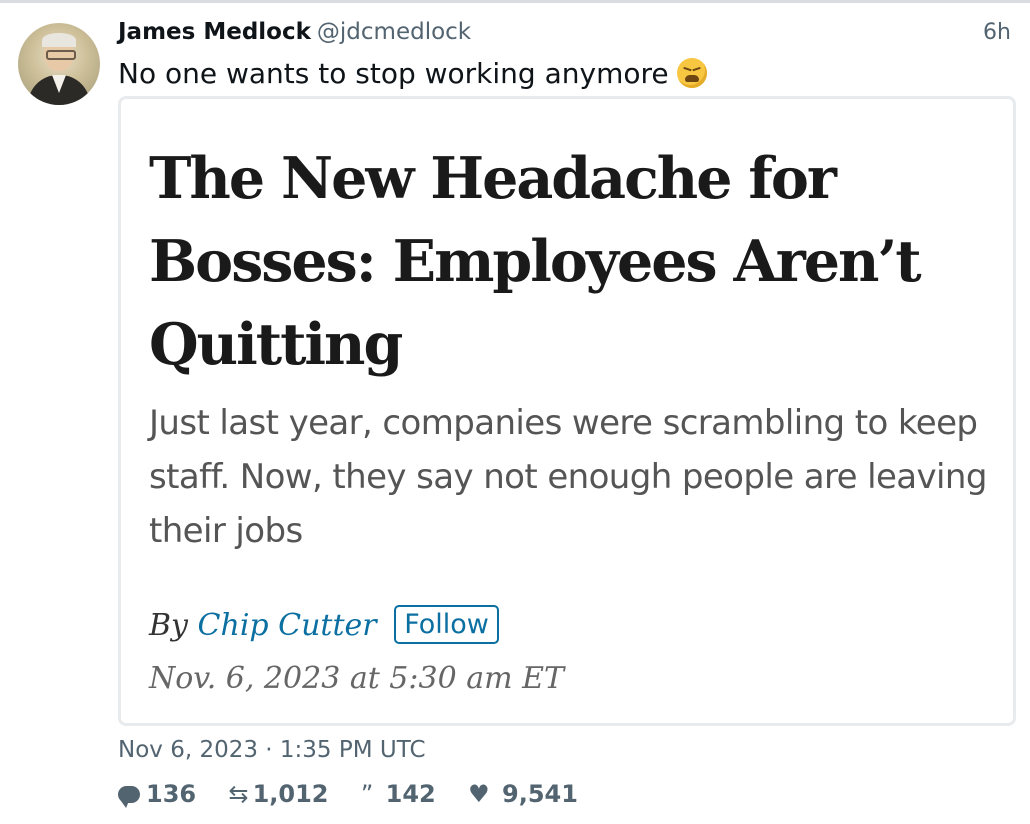 Image resolution: width=1030 pixels, height=824 pixels. I want to click on article-date: Nov. 6, 2023 at 5:30 am ET, so click(356, 678).